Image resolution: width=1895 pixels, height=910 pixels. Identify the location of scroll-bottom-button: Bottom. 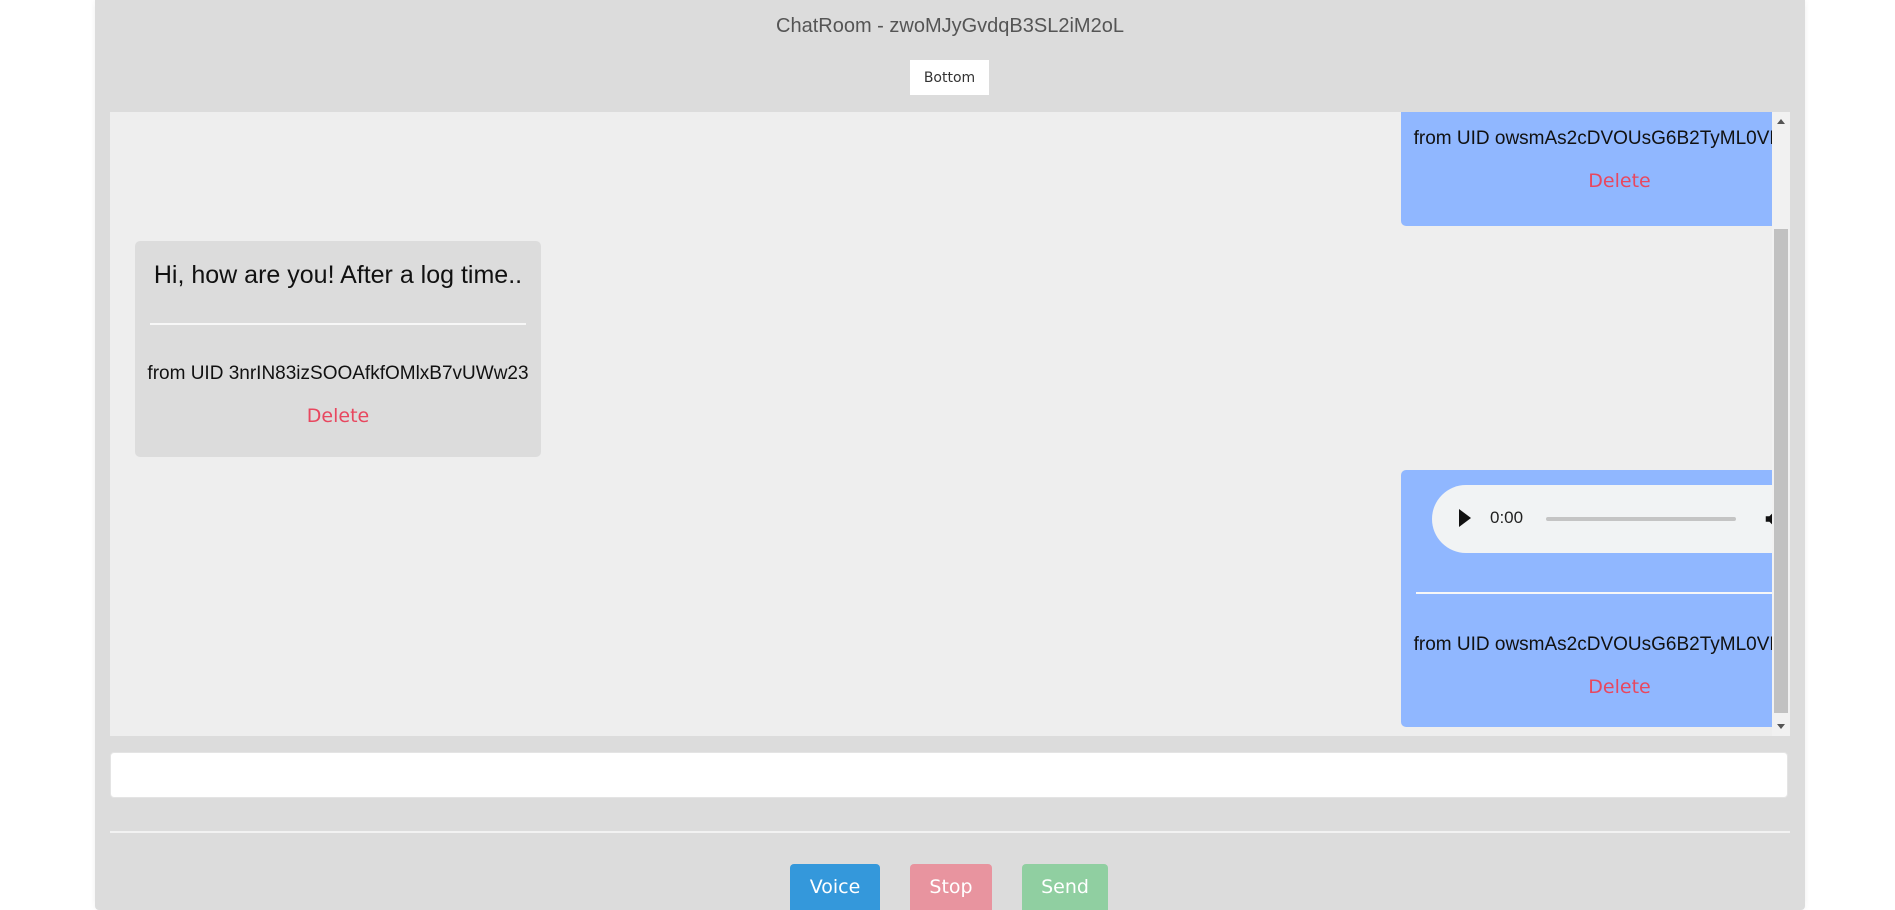
(949, 77).